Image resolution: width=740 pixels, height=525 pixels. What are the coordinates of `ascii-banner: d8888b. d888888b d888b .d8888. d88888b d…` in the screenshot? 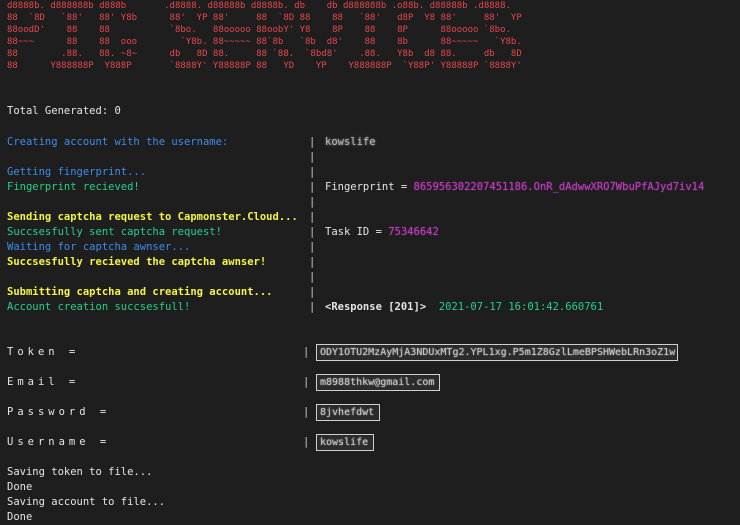 It's located at (264, 36).